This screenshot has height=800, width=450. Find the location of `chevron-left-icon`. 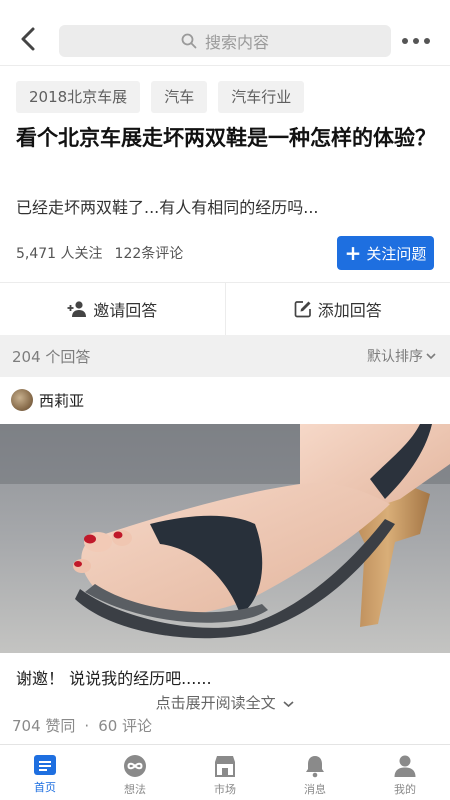

chevron-left-icon is located at coordinates (28, 39).